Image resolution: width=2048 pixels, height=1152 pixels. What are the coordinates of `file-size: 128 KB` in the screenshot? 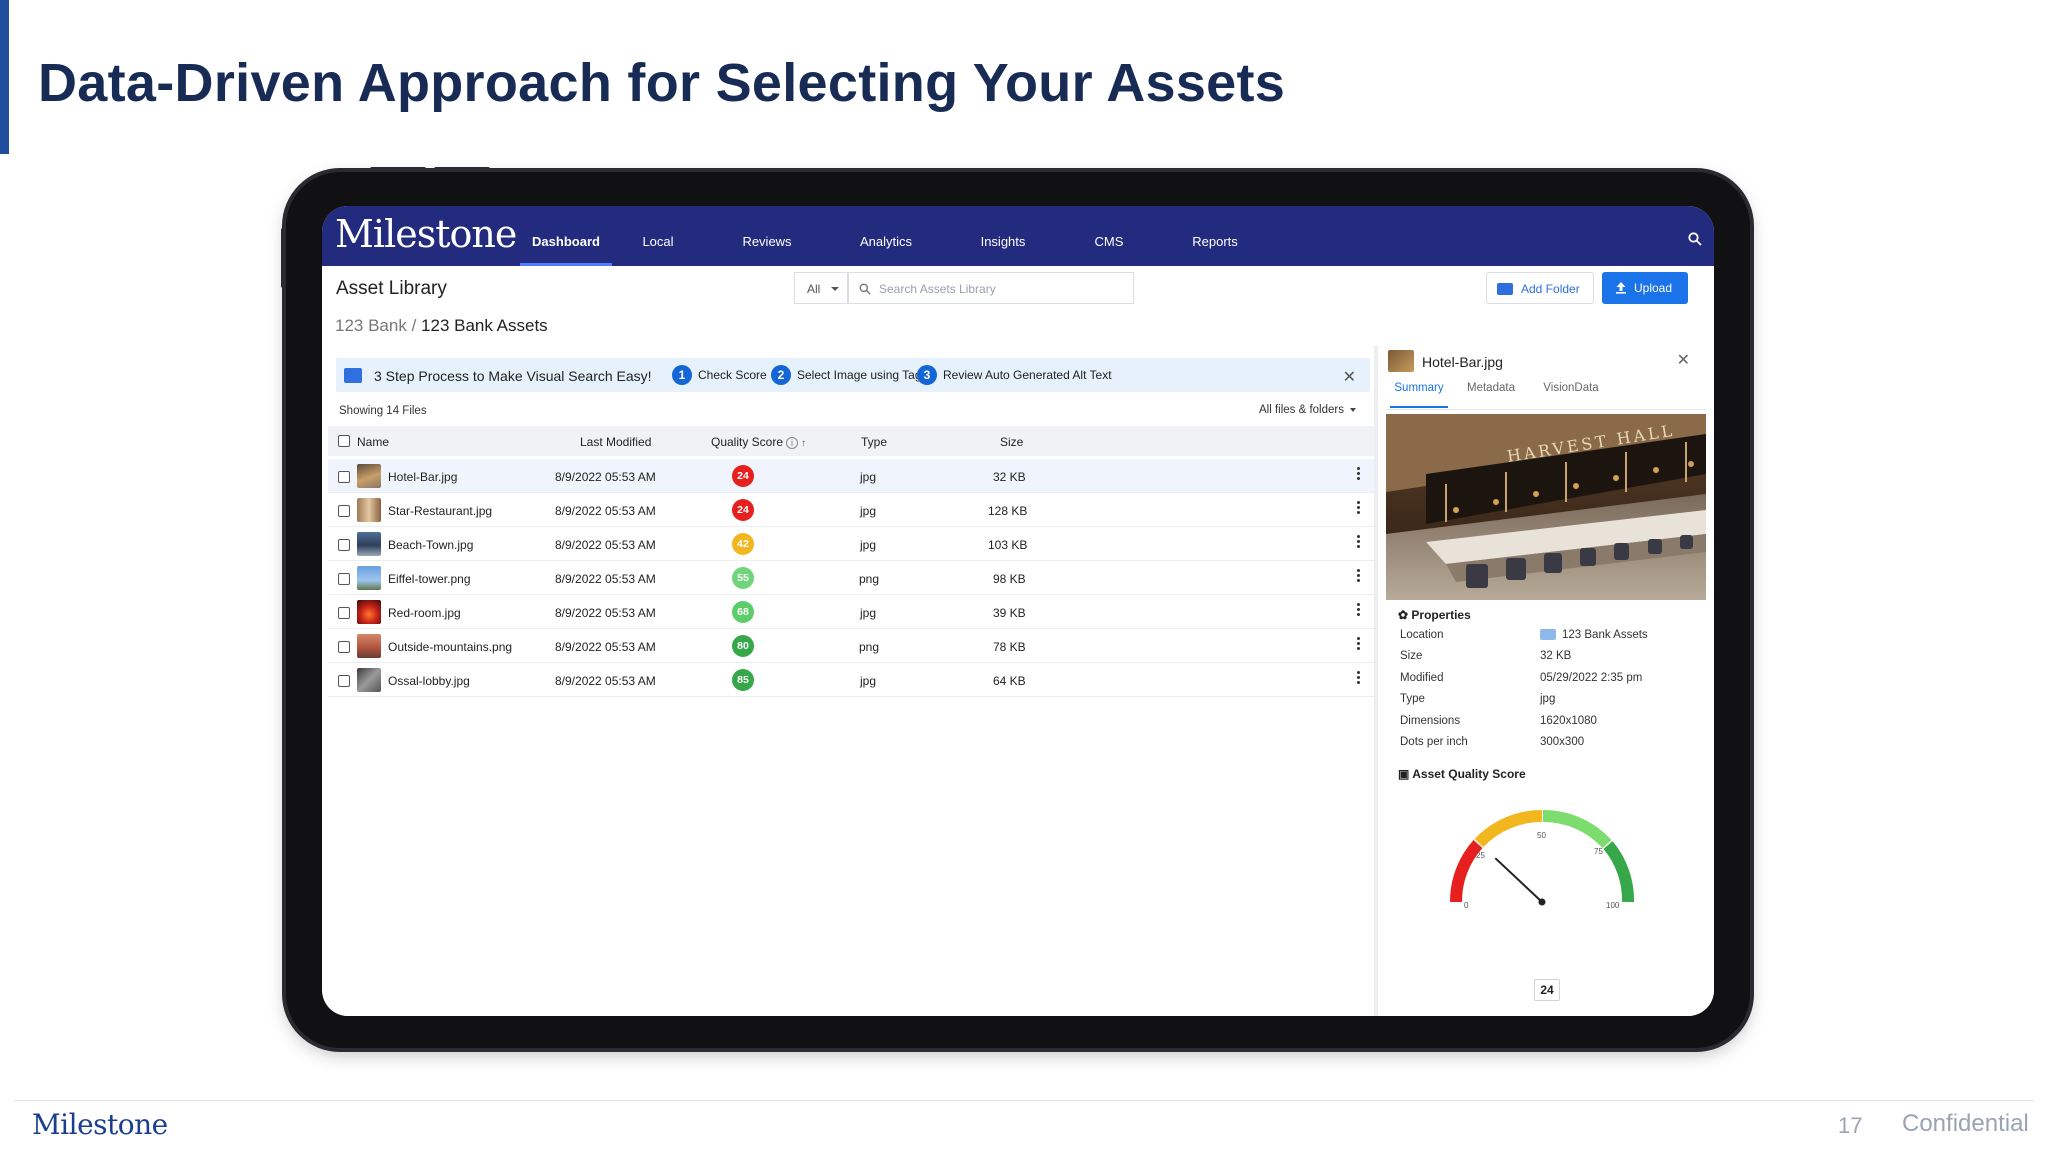 It's located at (1008, 511).